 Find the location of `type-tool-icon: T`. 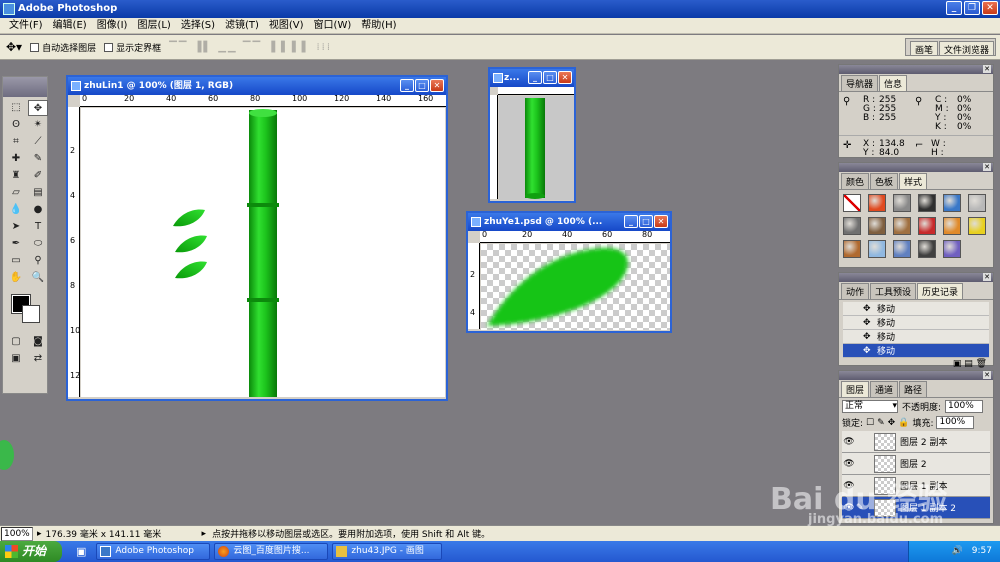

type-tool-icon: T is located at coordinates (38, 227).